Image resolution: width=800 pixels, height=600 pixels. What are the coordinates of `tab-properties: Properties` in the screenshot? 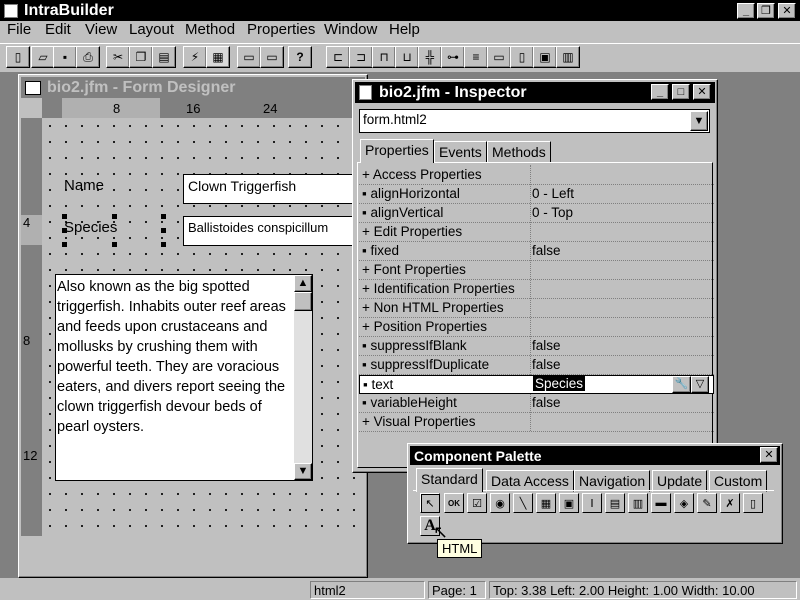 It's located at (397, 151).